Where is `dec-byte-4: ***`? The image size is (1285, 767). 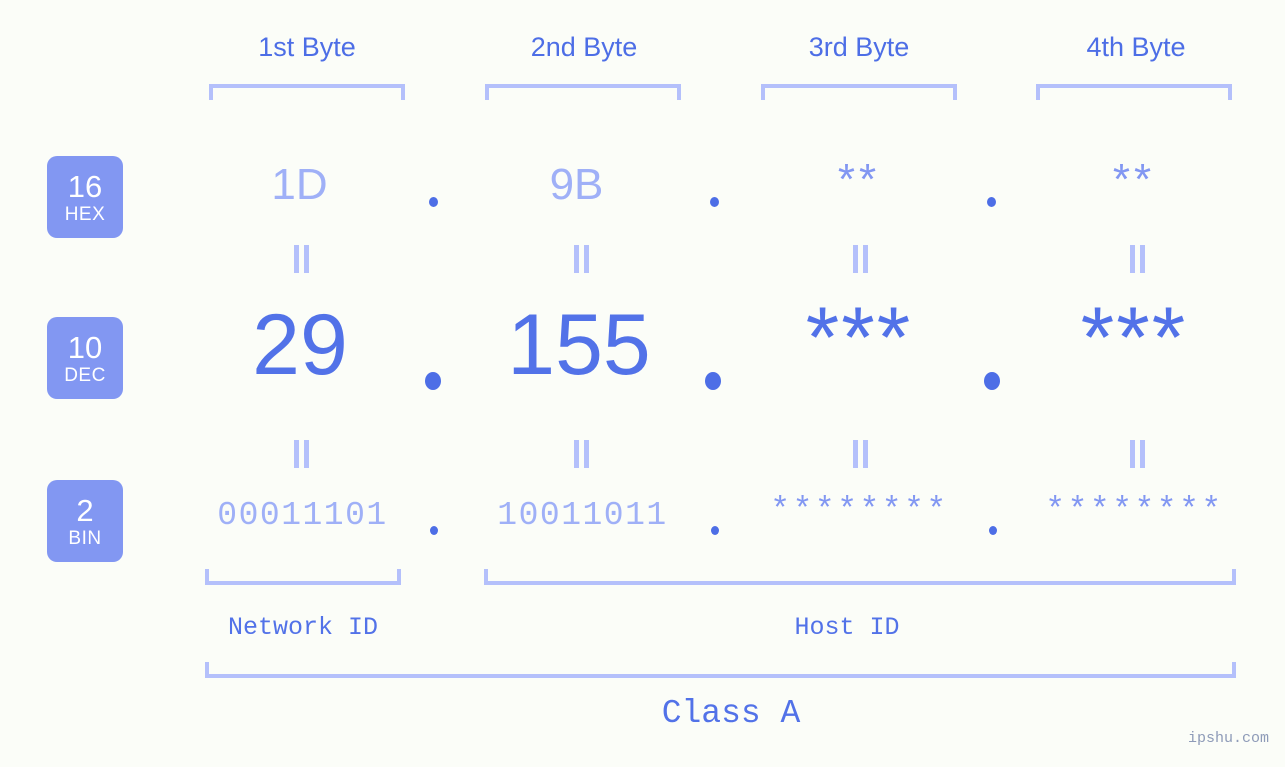 dec-byte-4: *** is located at coordinates (1134, 338).